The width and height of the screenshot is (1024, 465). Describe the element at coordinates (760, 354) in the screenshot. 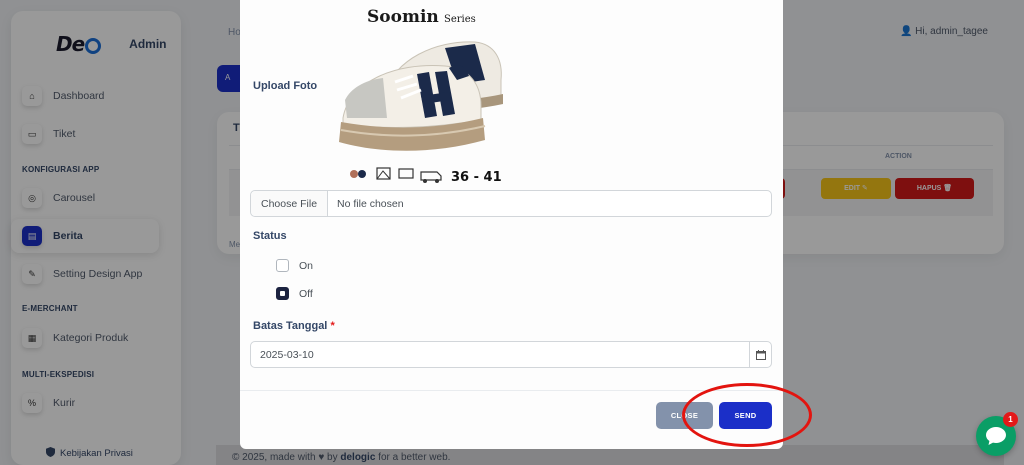

I see `calendar-icon` at that location.